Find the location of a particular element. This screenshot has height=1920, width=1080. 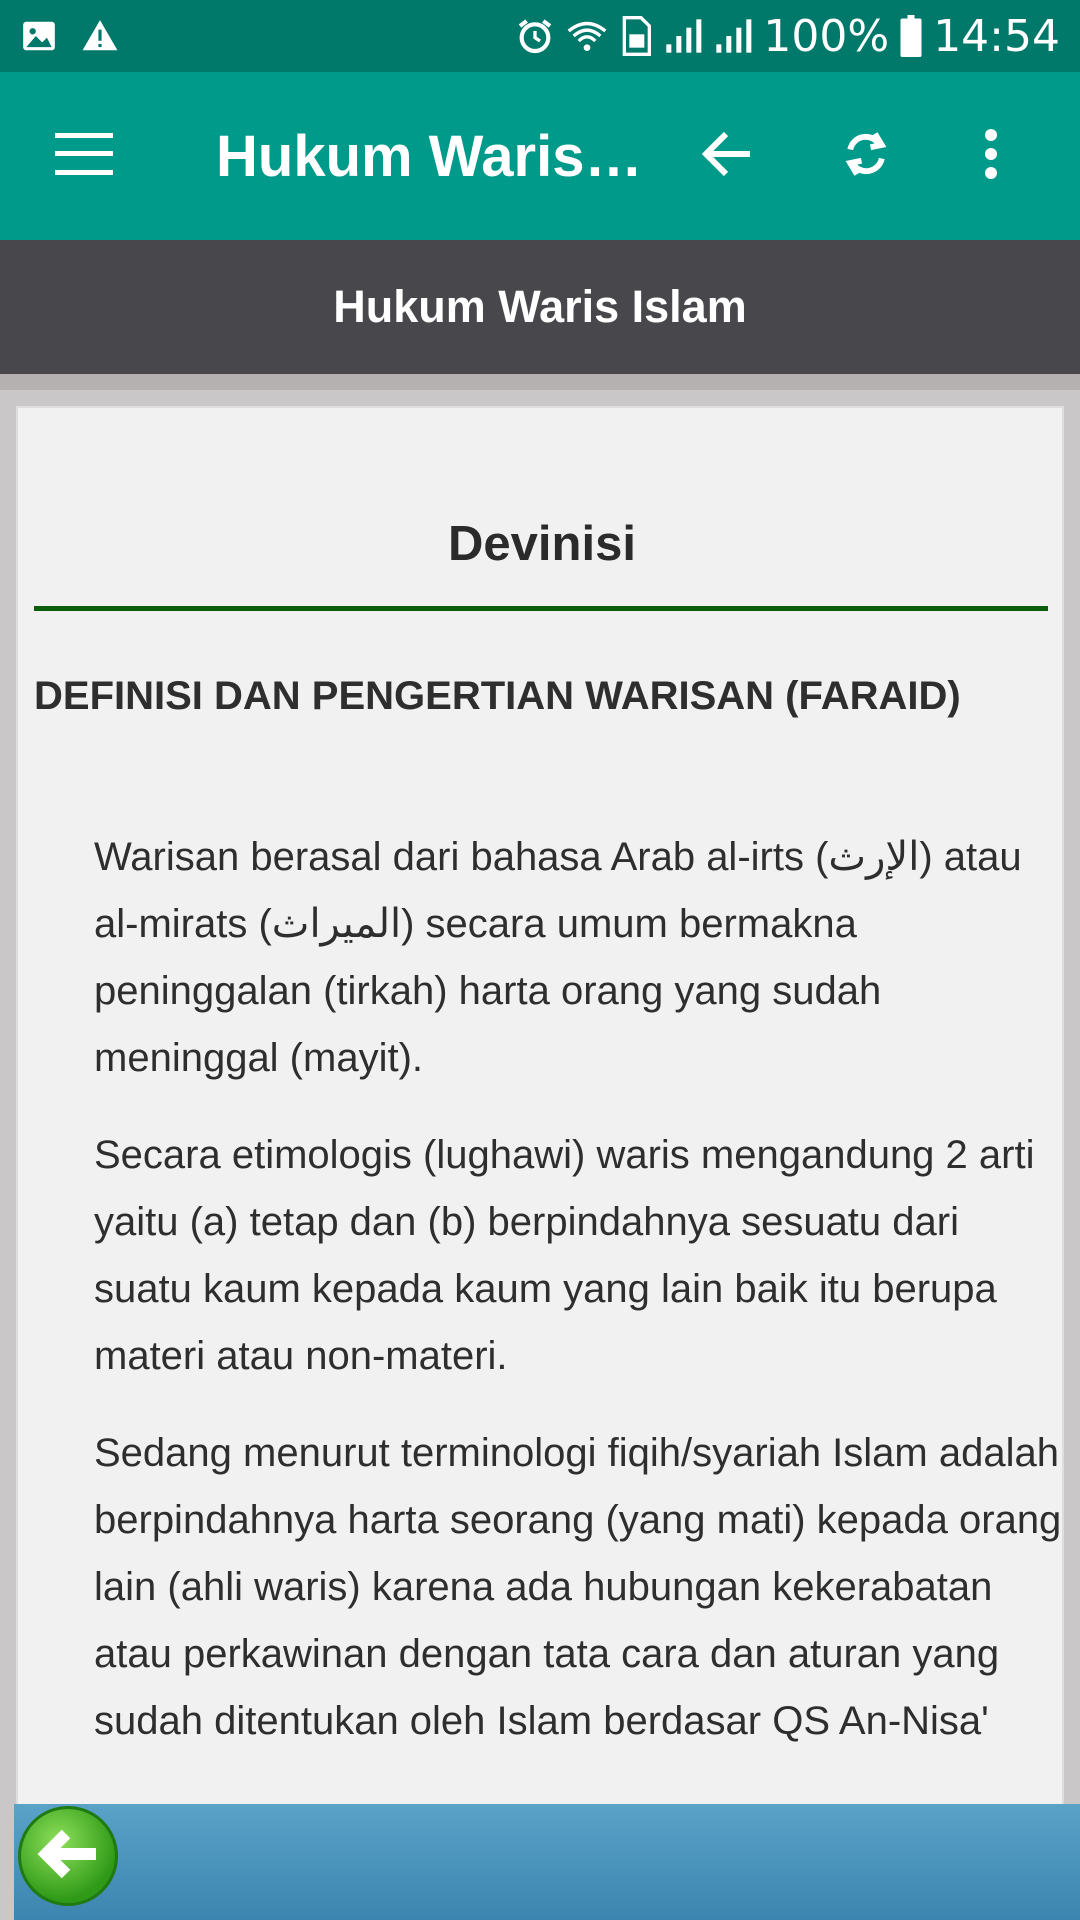

page-header: Hukum Waris Islam is located at coordinates (540, 307).